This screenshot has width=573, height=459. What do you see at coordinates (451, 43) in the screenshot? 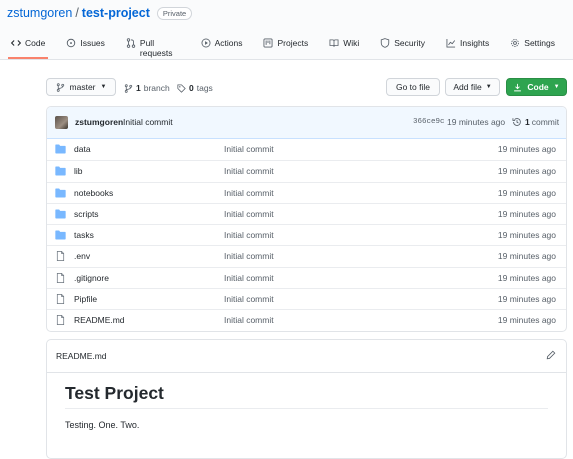
I see `graph-icon` at bounding box center [451, 43].